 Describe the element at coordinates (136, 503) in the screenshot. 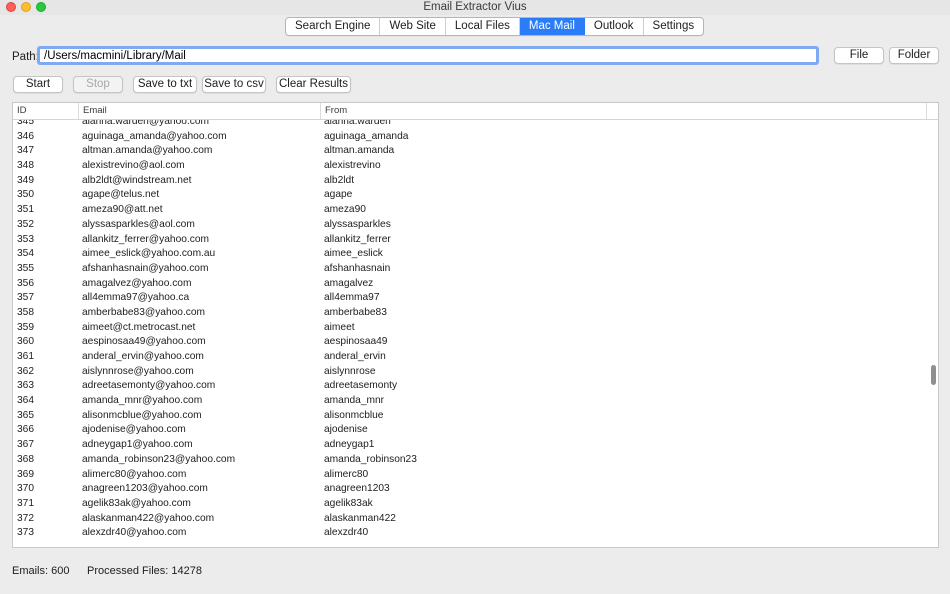

I see `row-email: agelik83ak@yahoo.com` at that location.